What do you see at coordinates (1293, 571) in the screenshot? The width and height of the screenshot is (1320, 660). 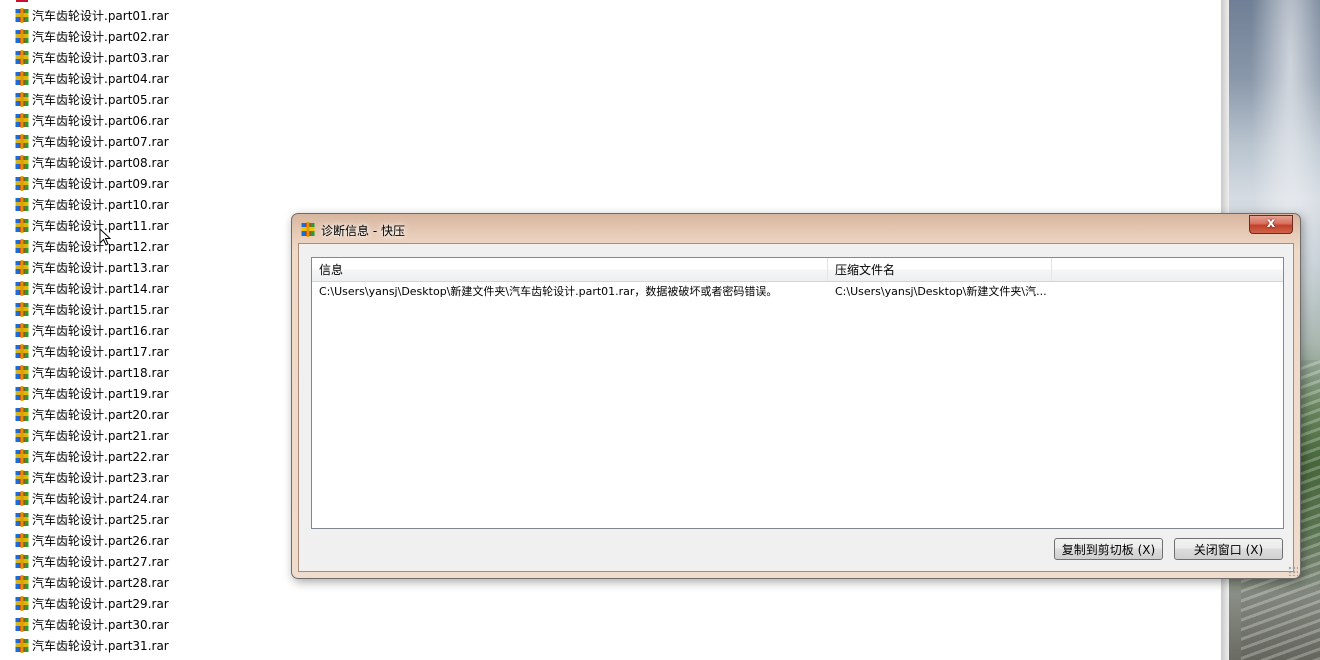 I see `resize-grip` at bounding box center [1293, 571].